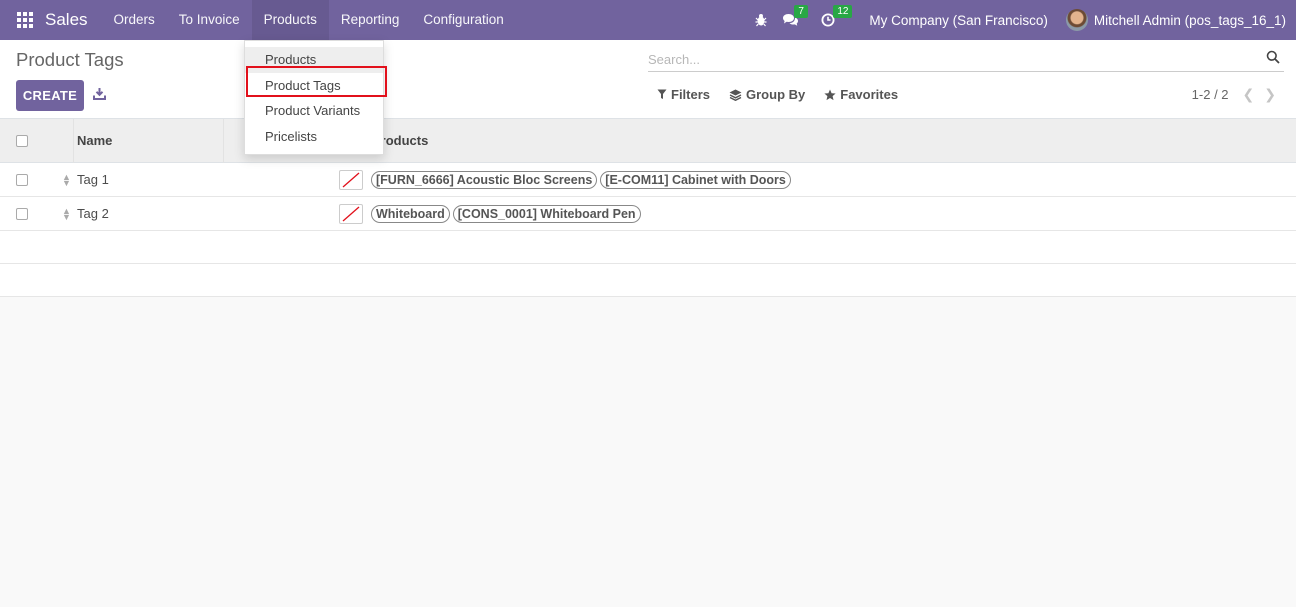 This screenshot has width=1296, height=607. I want to click on column-header-name: Name, so click(94, 140).